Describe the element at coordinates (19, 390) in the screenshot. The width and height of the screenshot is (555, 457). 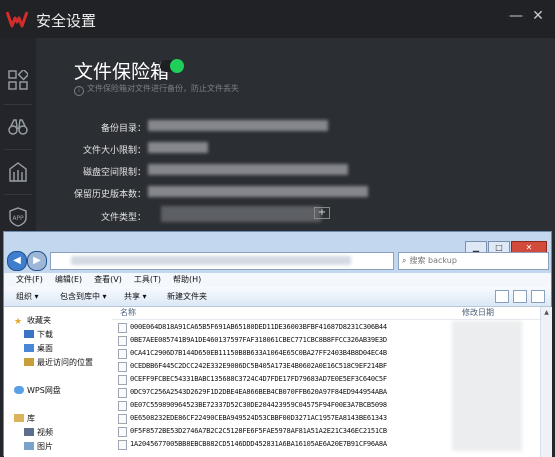
I see `cloud-icon` at that location.